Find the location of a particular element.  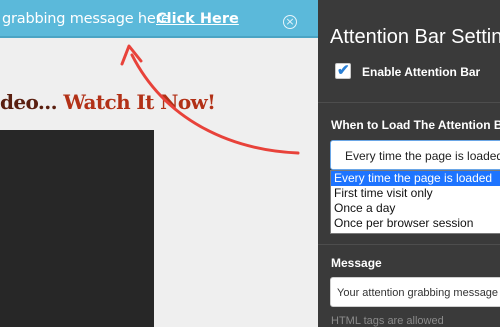

html-hint: HTML tags are allowed is located at coordinates (387, 321).